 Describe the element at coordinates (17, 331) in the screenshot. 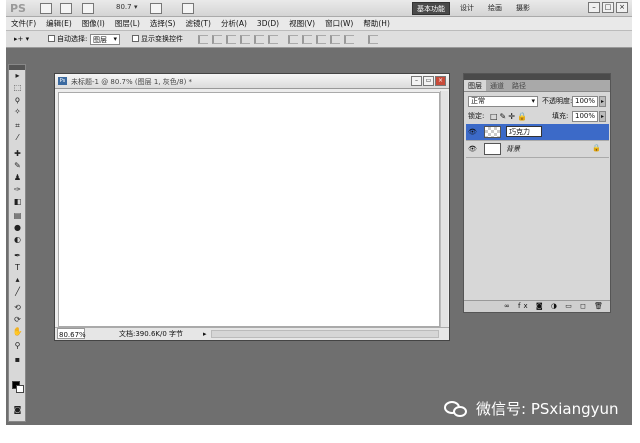

I see `hand-tool-icon: ✋` at that location.